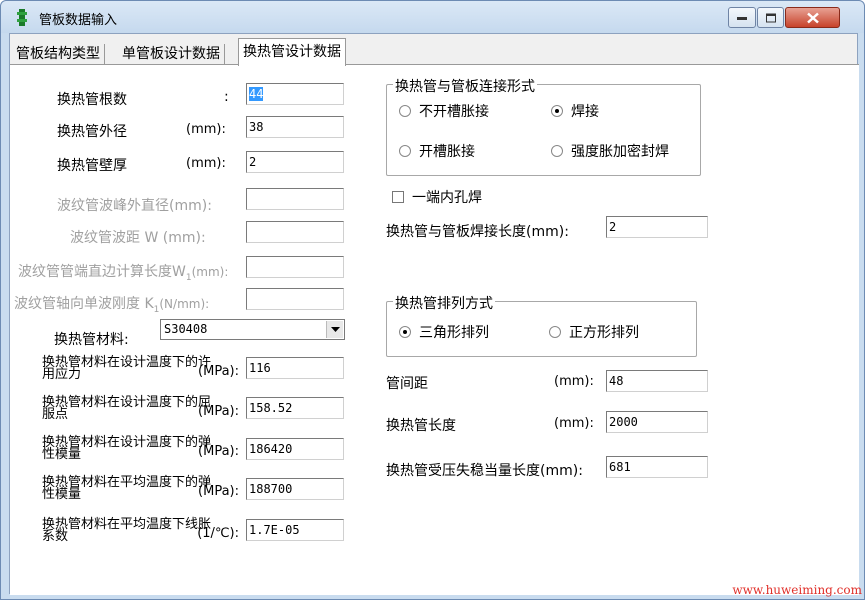 Image resolution: width=865 pixels, height=600 pixels. What do you see at coordinates (140, 408) in the screenshot?
I see `yield-point-label: 换热管材料在设计温度下的屈 服点 (MPa):` at bounding box center [140, 408].